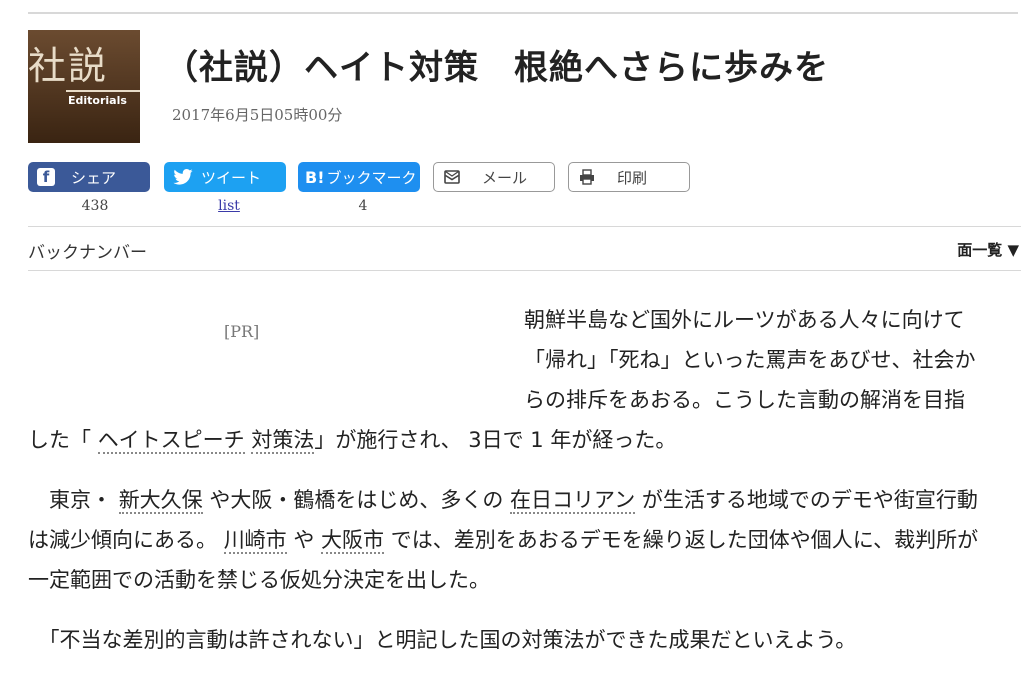 Image resolution: width=1021 pixels, height=680 pixels. What do you see at coordinates (452, 177) in the screenshot?
I see `mail-envelope-icon` at bounding box center [452, 177].